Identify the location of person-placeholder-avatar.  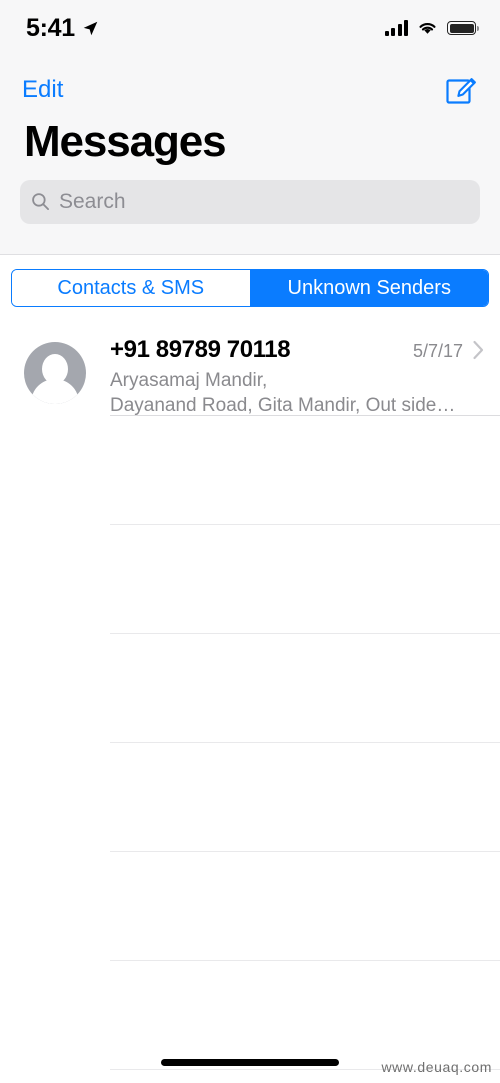
(55, 373).